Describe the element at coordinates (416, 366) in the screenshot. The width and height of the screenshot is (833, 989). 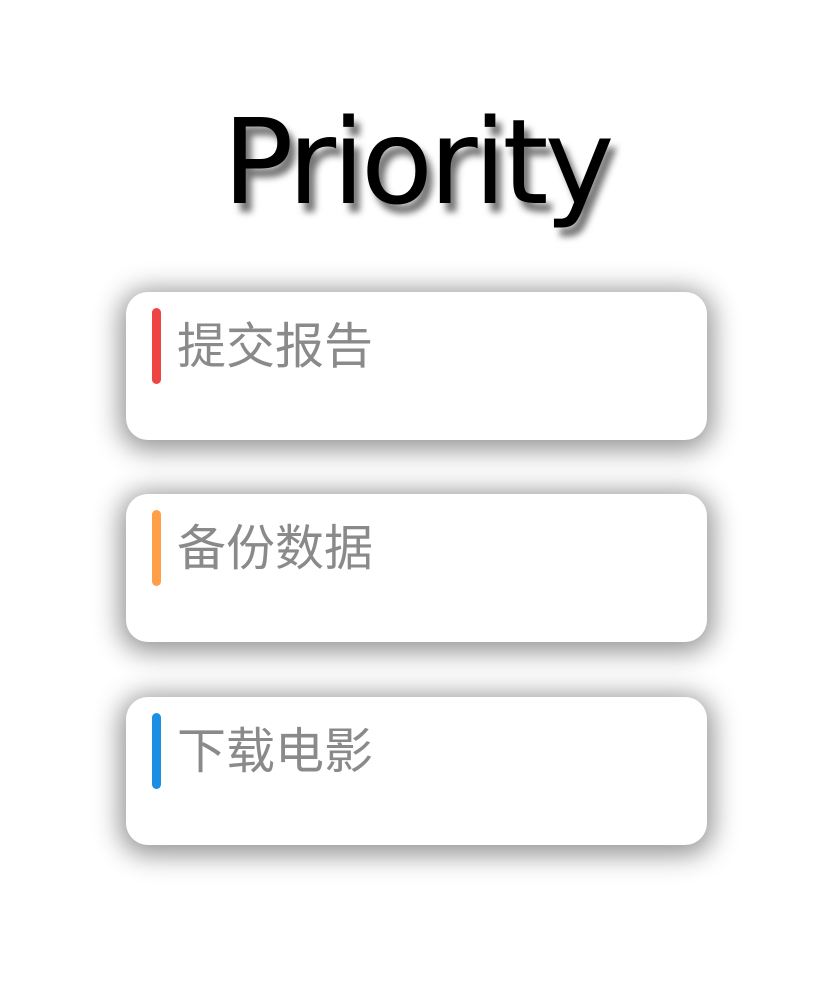
I see `task-card: 提交报告` at that location.